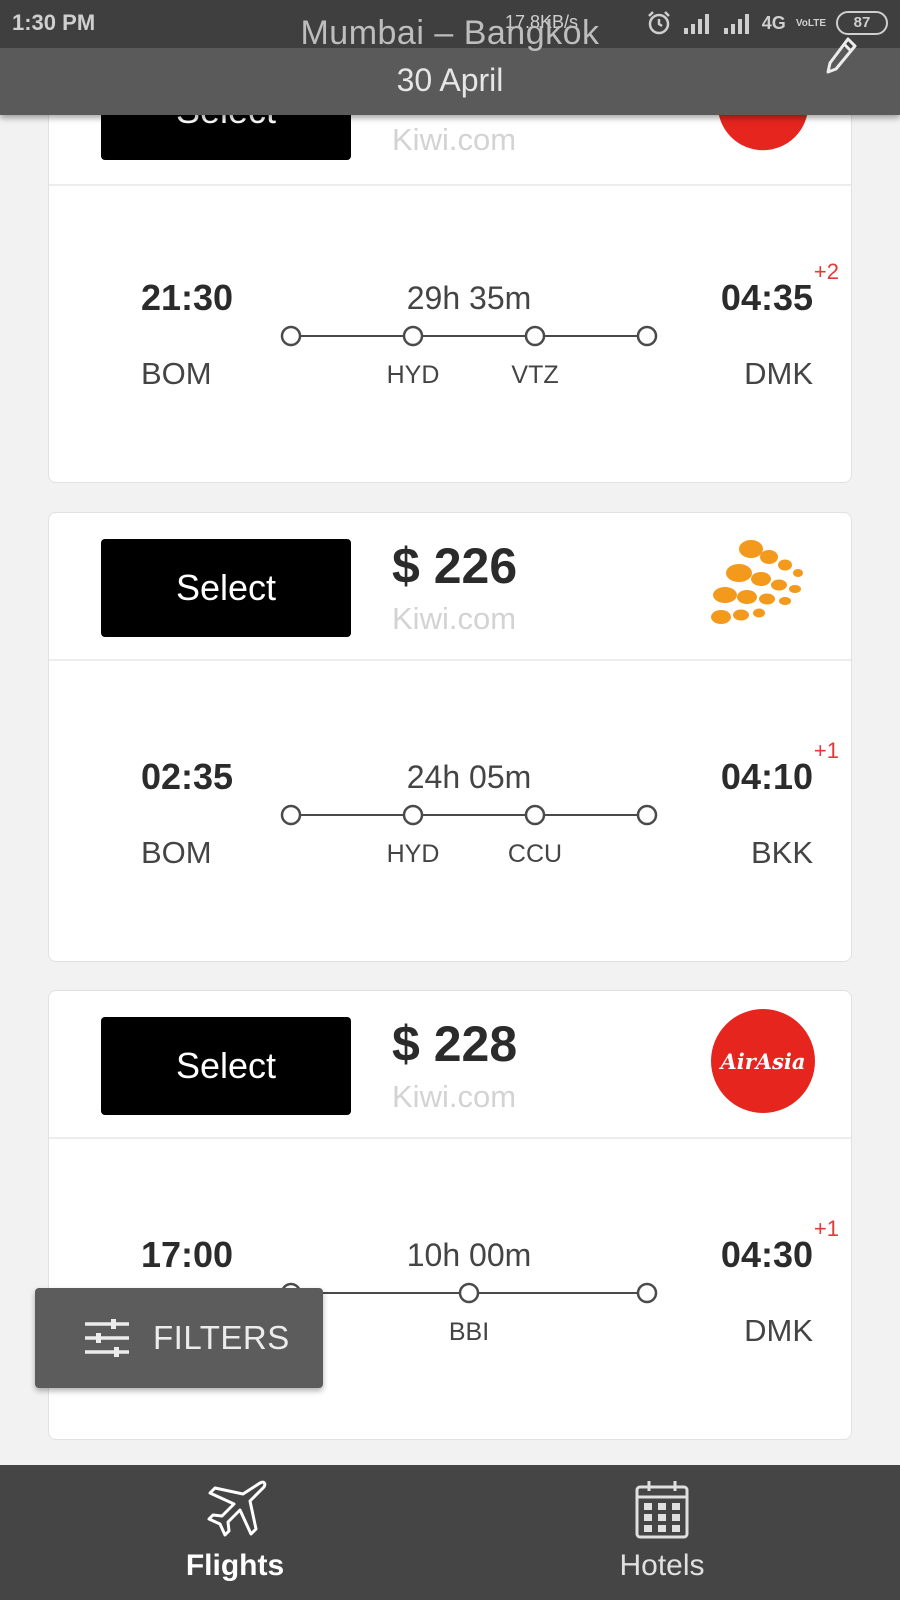  What do you see at coordinates (455, 1044) in the screenshot?
I see `price: $ 228` at bounding box center [455, 1044].